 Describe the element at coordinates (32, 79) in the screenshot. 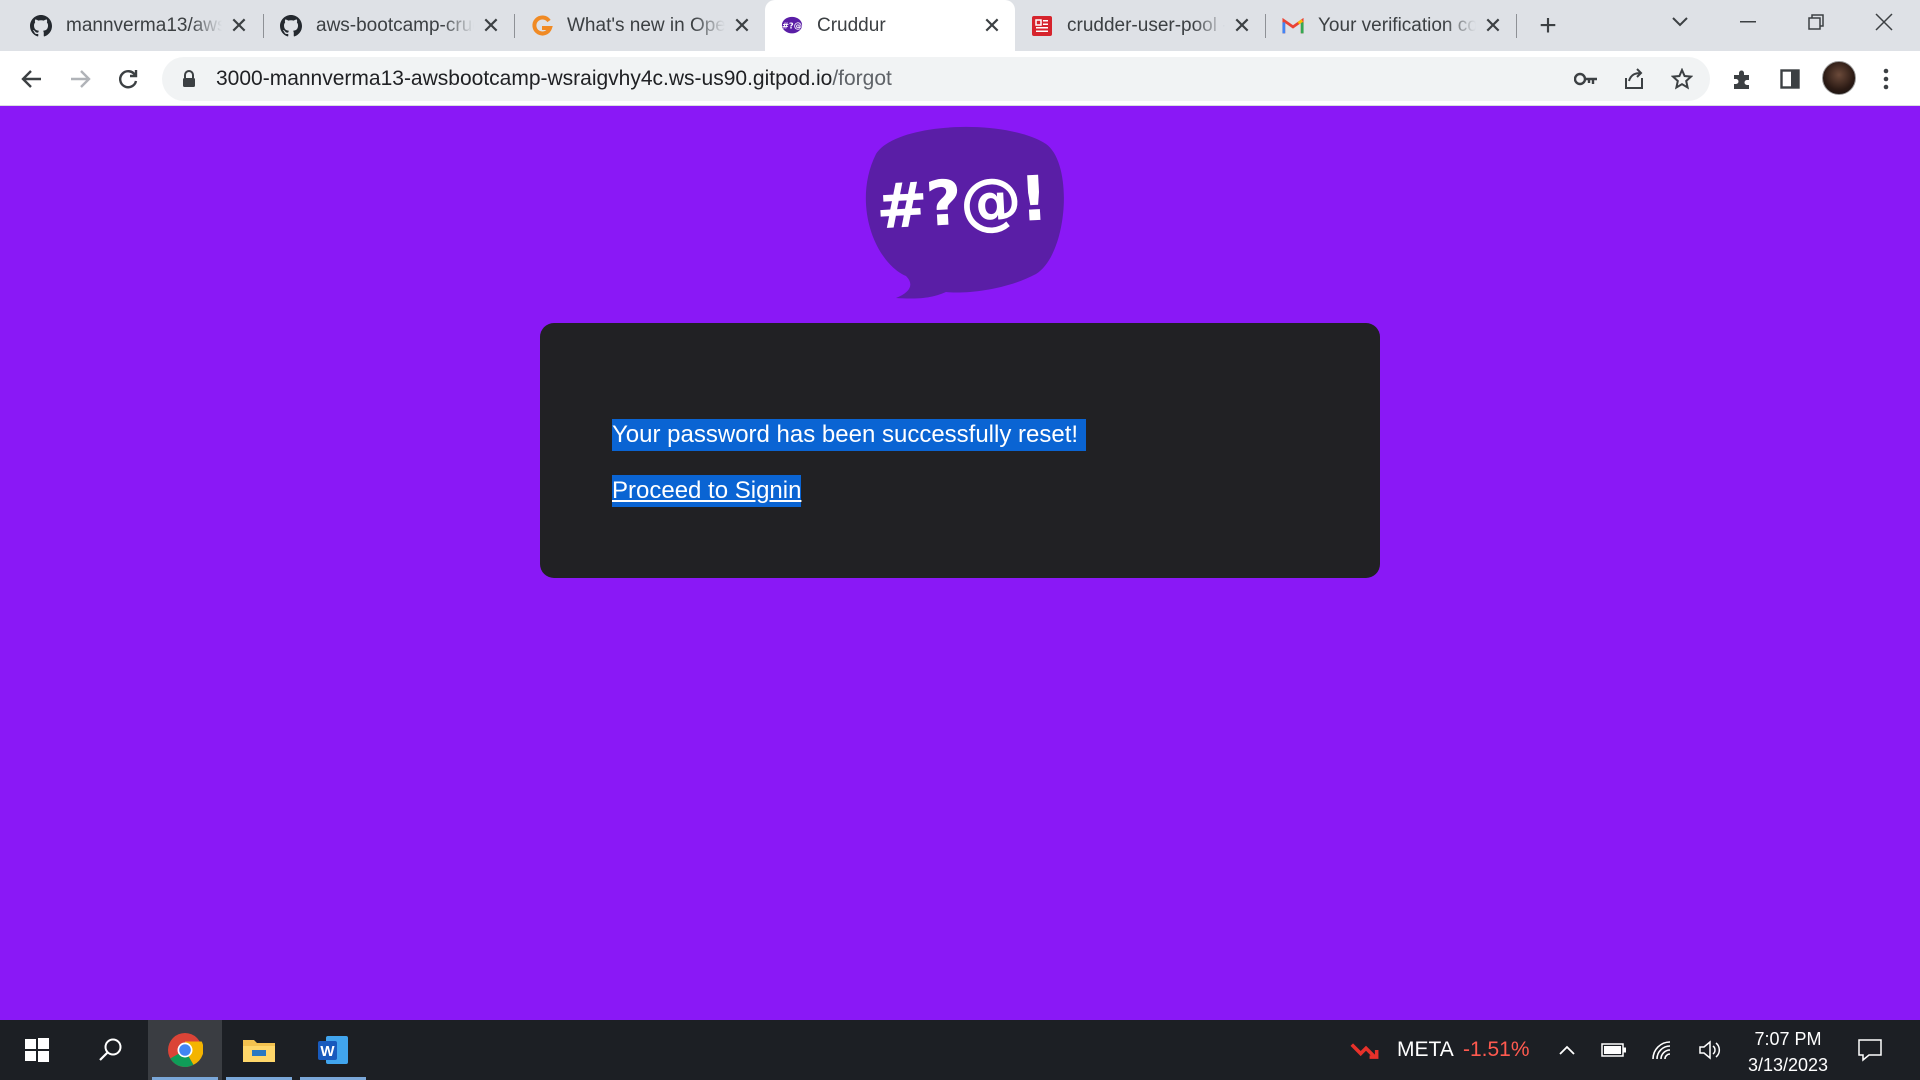

I see `back-button` at that location.